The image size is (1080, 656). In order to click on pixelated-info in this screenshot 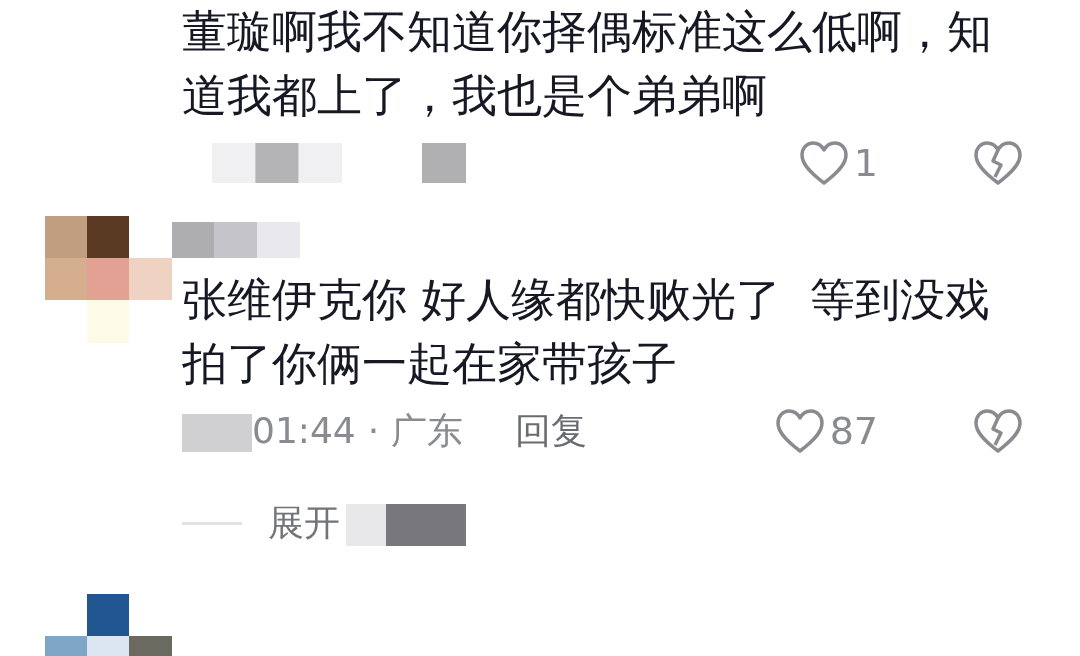, I will do `click(444, 163)`.